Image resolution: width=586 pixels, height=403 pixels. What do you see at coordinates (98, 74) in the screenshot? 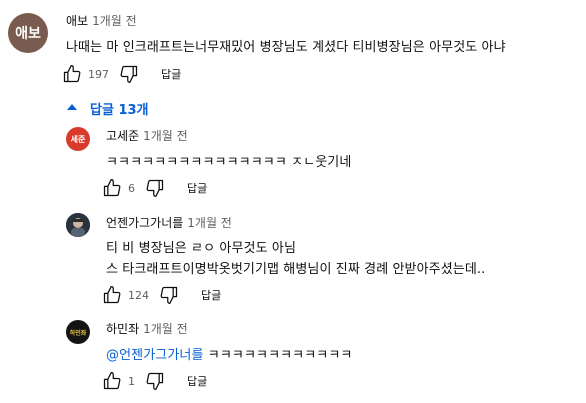
I see `like-count: 197` at bounding box center [98, 74].